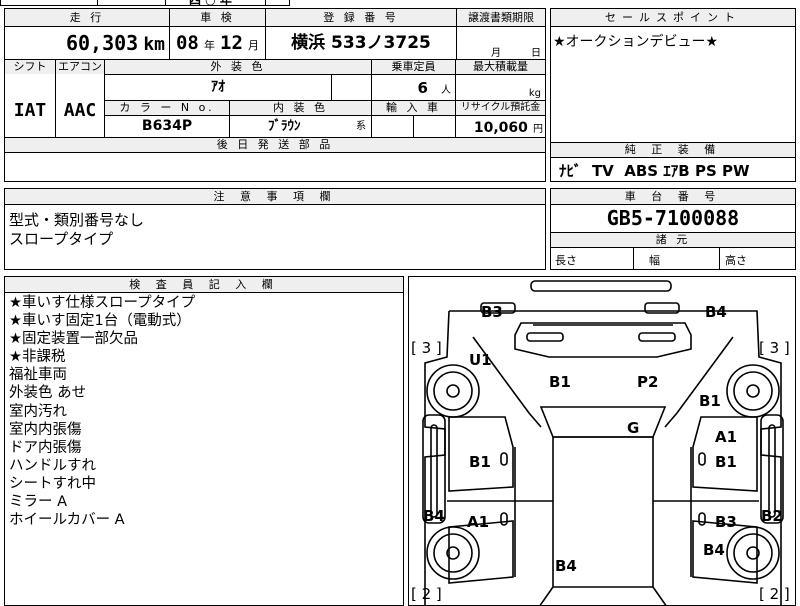 The height and width of the screenshot is (606, 800). What do you see at coordinates (413, 67) in the screenshot?
I see `capacity-label: 乗車定員` at bounding box center [413, 67].